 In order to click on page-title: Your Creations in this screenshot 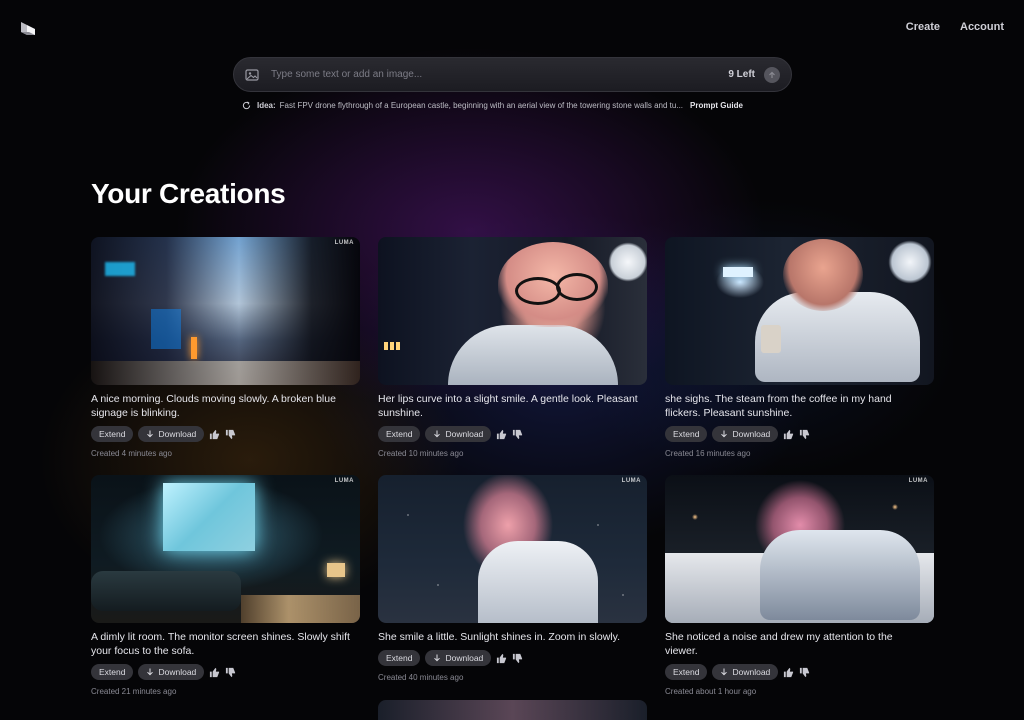, I will do `click(188, 193)`.